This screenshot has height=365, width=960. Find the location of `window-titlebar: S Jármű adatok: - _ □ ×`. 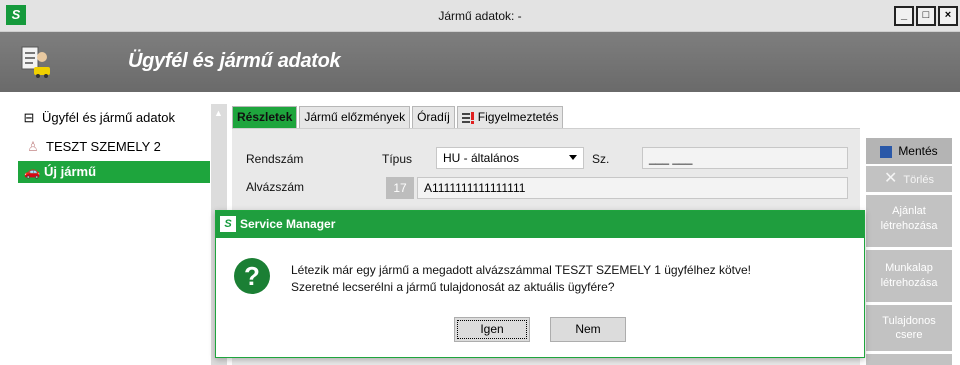

window-titlebar: S Jármű adatok: - _ □ × is located at coordinates (480, 16).